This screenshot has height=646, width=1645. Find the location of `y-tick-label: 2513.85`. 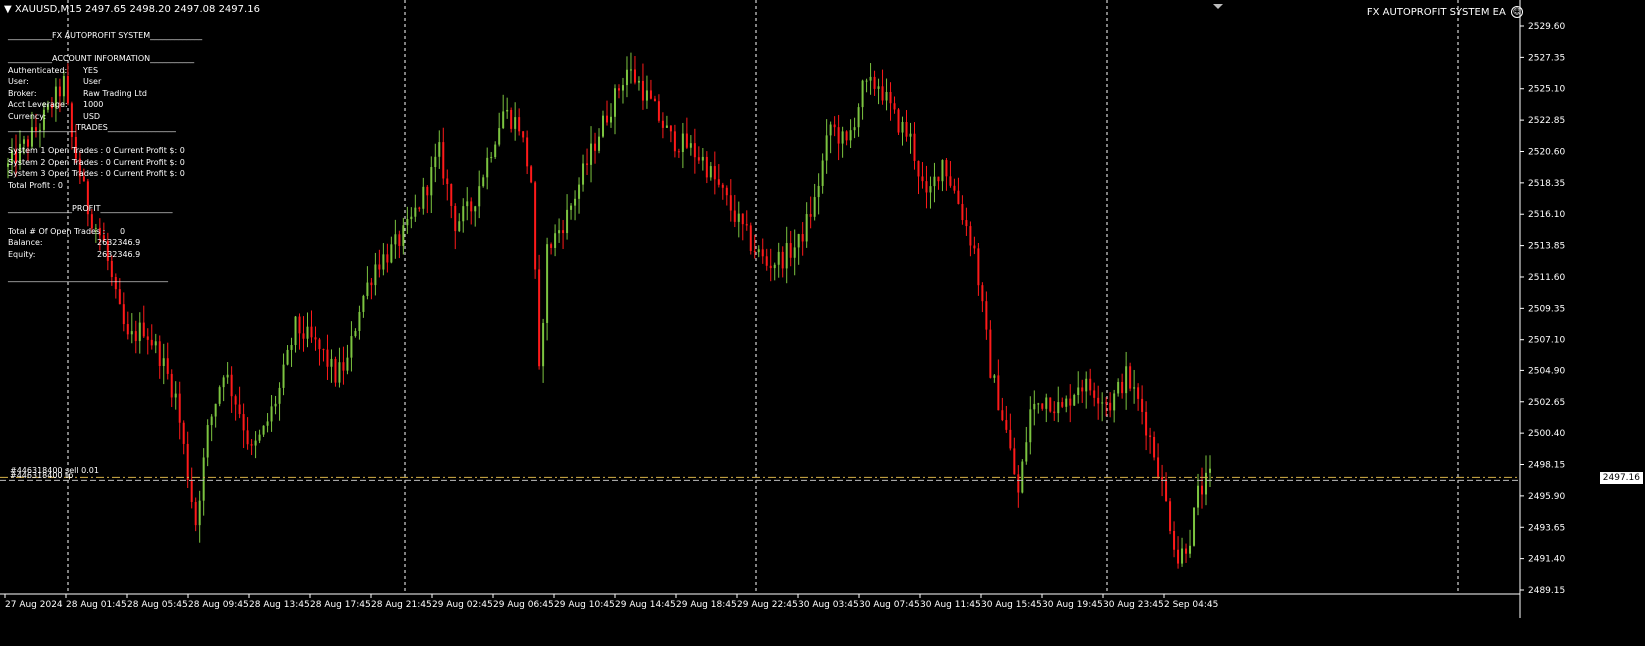

y-tick-label: 2513.85 is located at coordinates (1546, 247).